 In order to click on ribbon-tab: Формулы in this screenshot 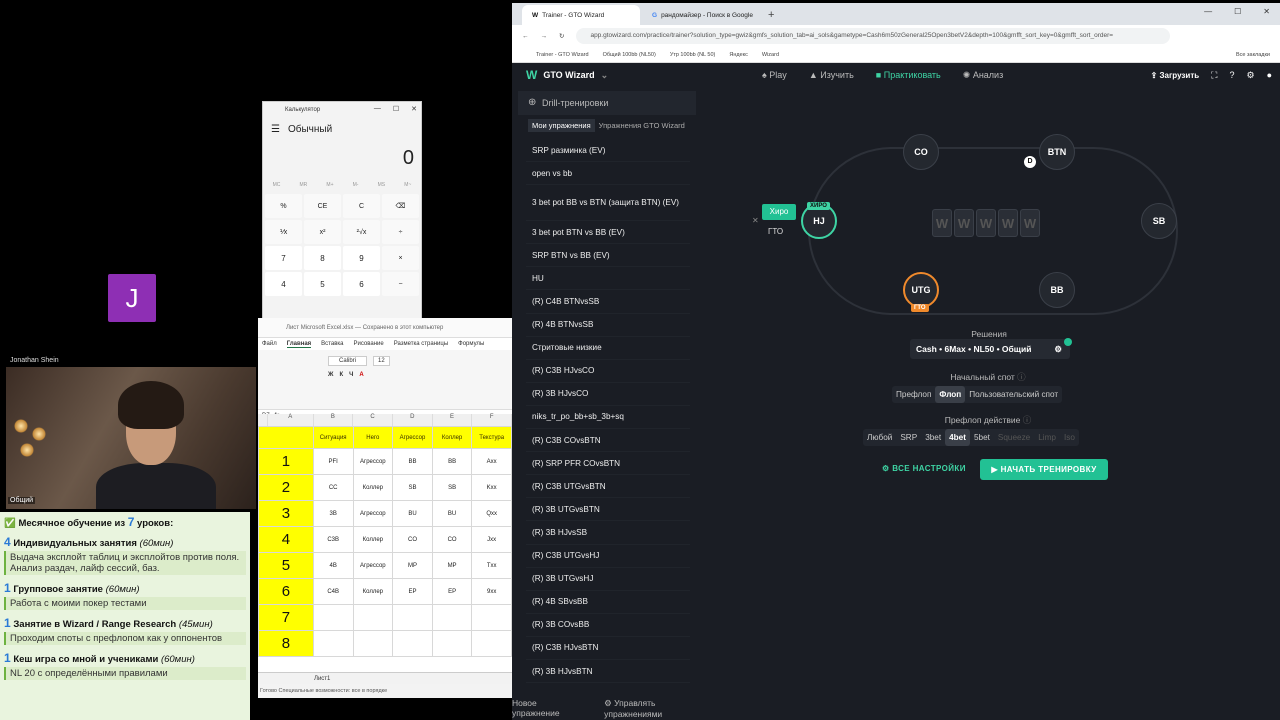, I will do `click(471, 344)`.